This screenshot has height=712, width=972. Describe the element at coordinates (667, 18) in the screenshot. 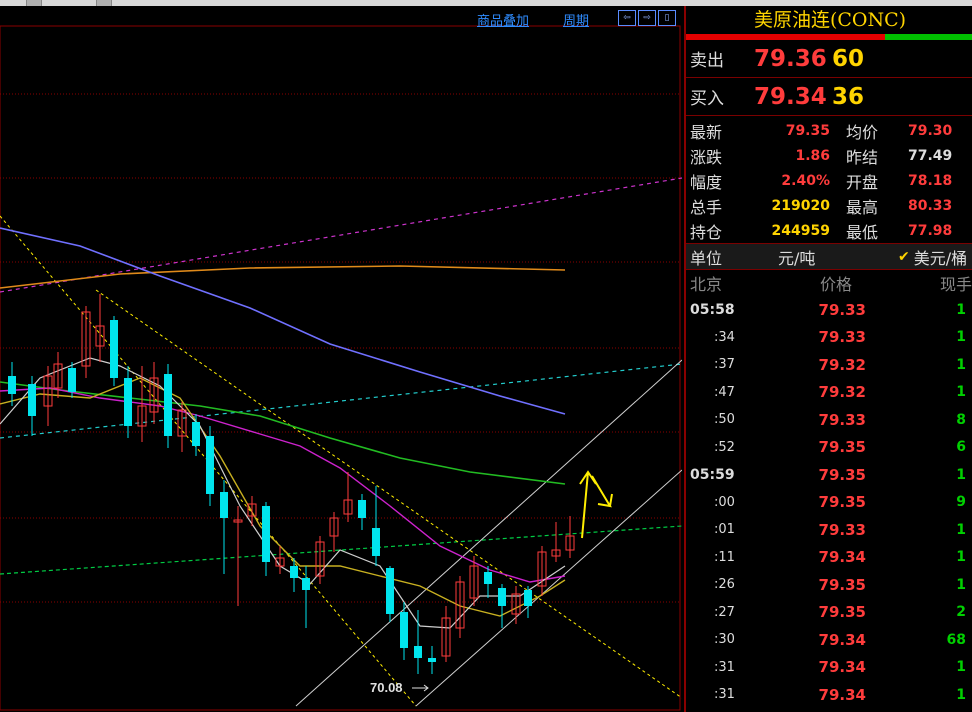

I see `panel-toggle-icon: ▯` at that location.